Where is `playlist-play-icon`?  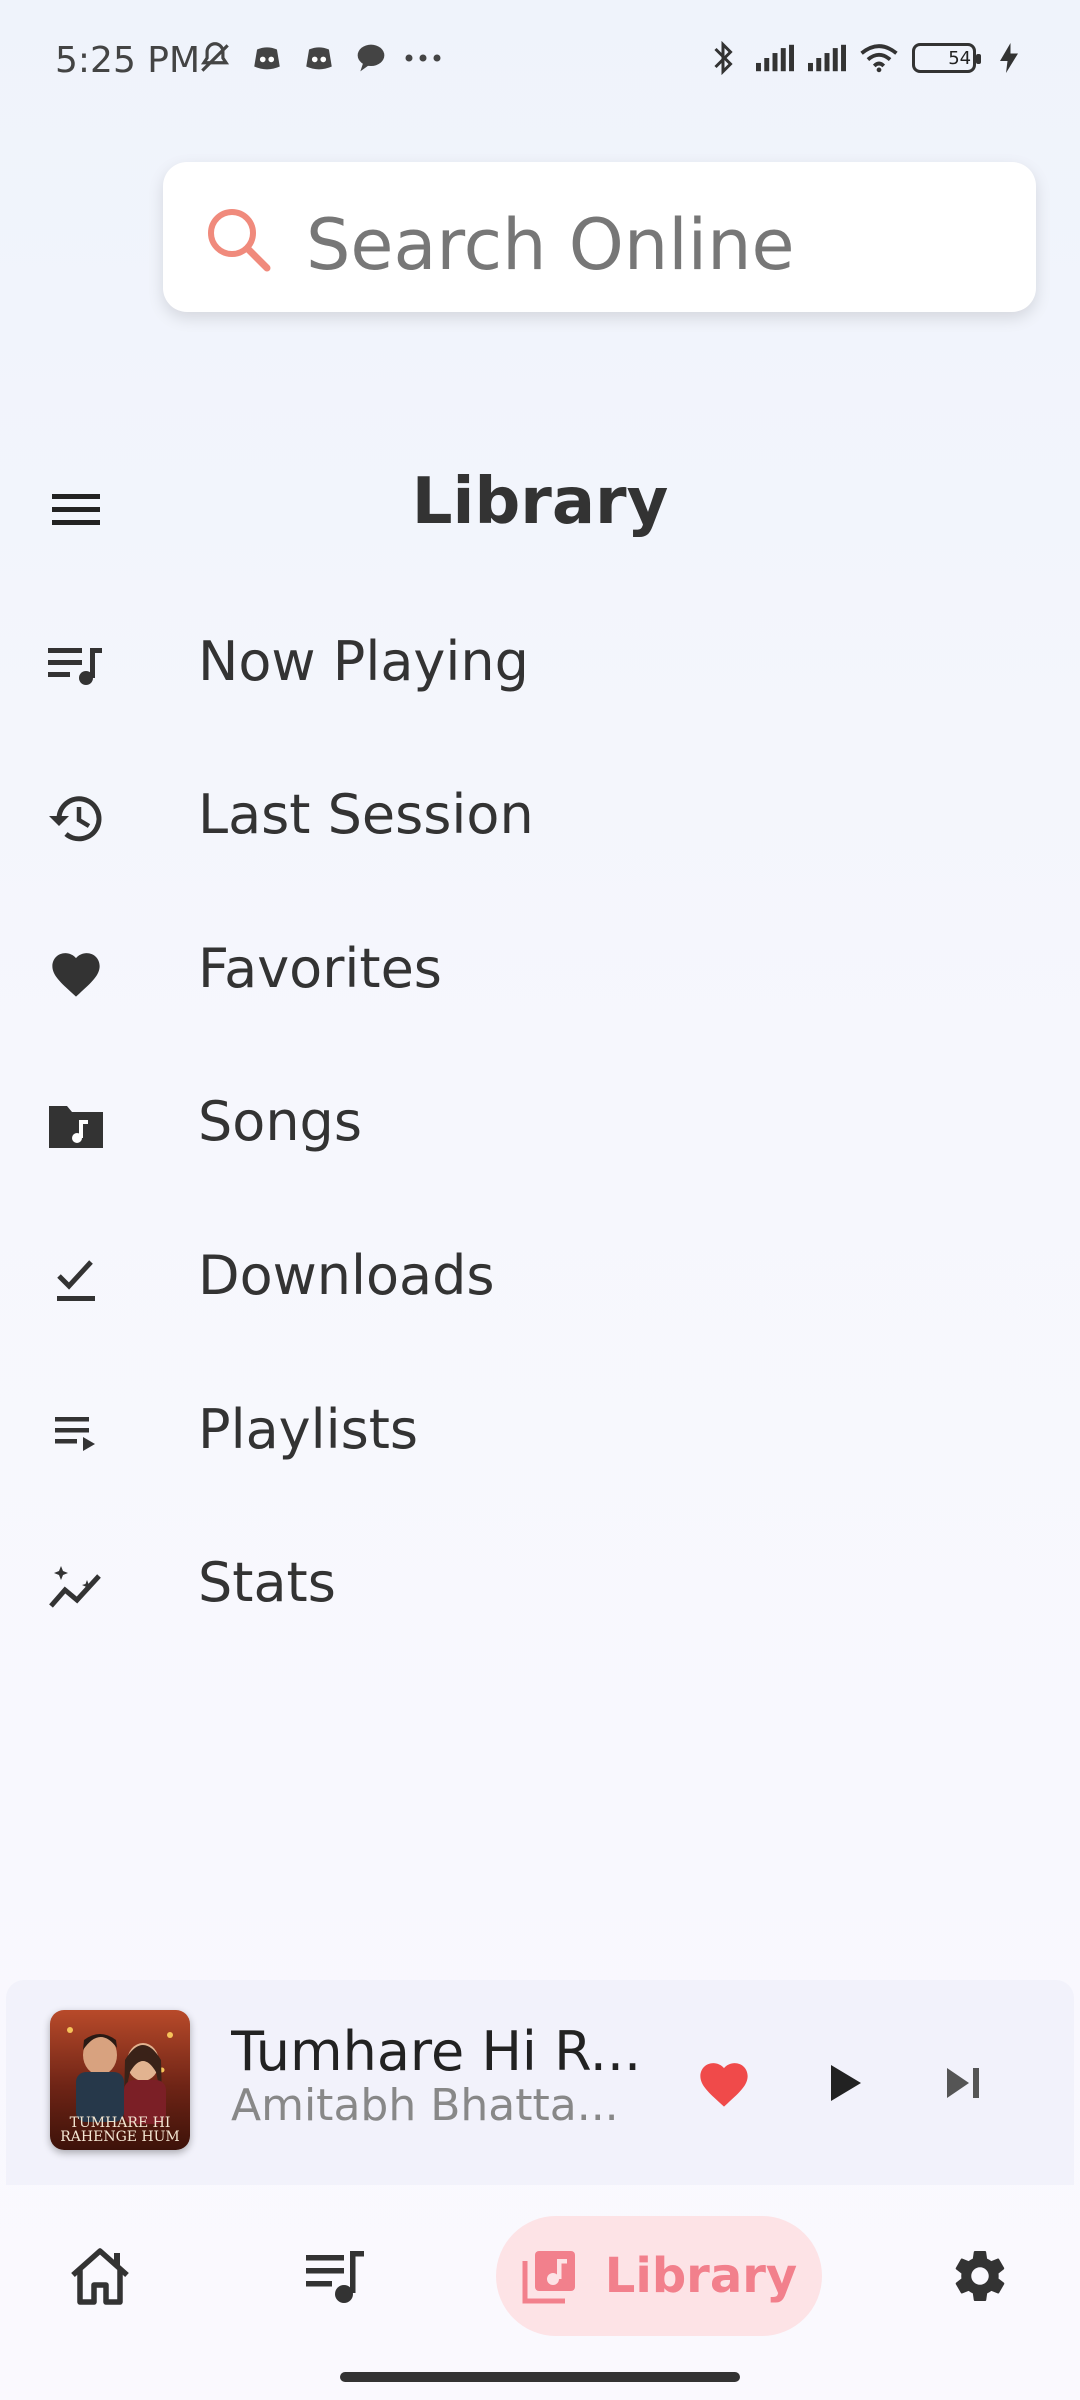
playlist-play-icon is located at coordinates (76, 1434).